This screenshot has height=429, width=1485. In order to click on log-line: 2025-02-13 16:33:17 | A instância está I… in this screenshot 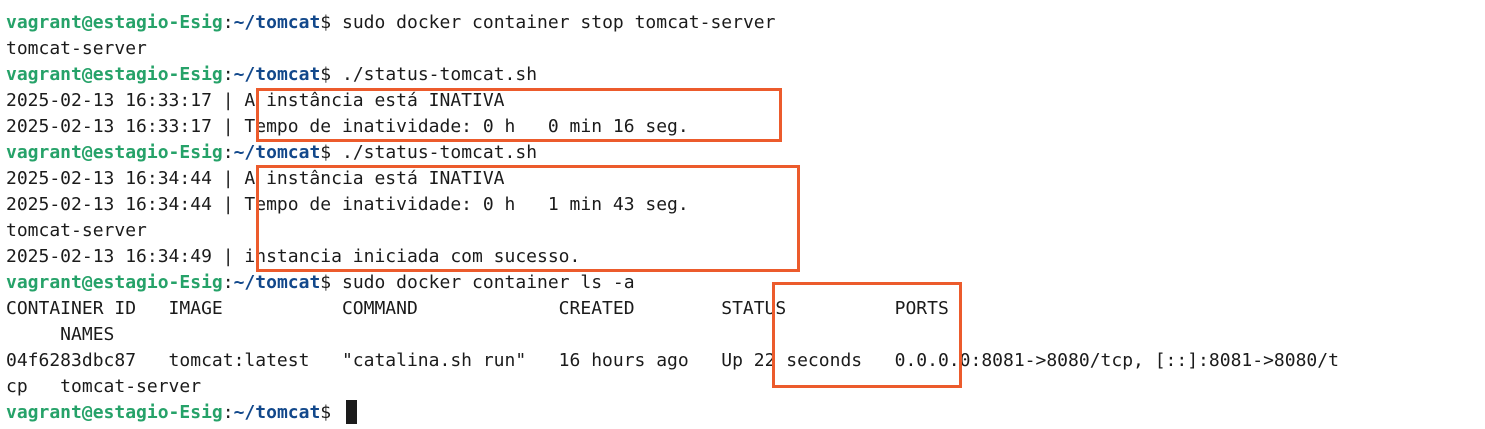, I will do `click(255, 100)`.